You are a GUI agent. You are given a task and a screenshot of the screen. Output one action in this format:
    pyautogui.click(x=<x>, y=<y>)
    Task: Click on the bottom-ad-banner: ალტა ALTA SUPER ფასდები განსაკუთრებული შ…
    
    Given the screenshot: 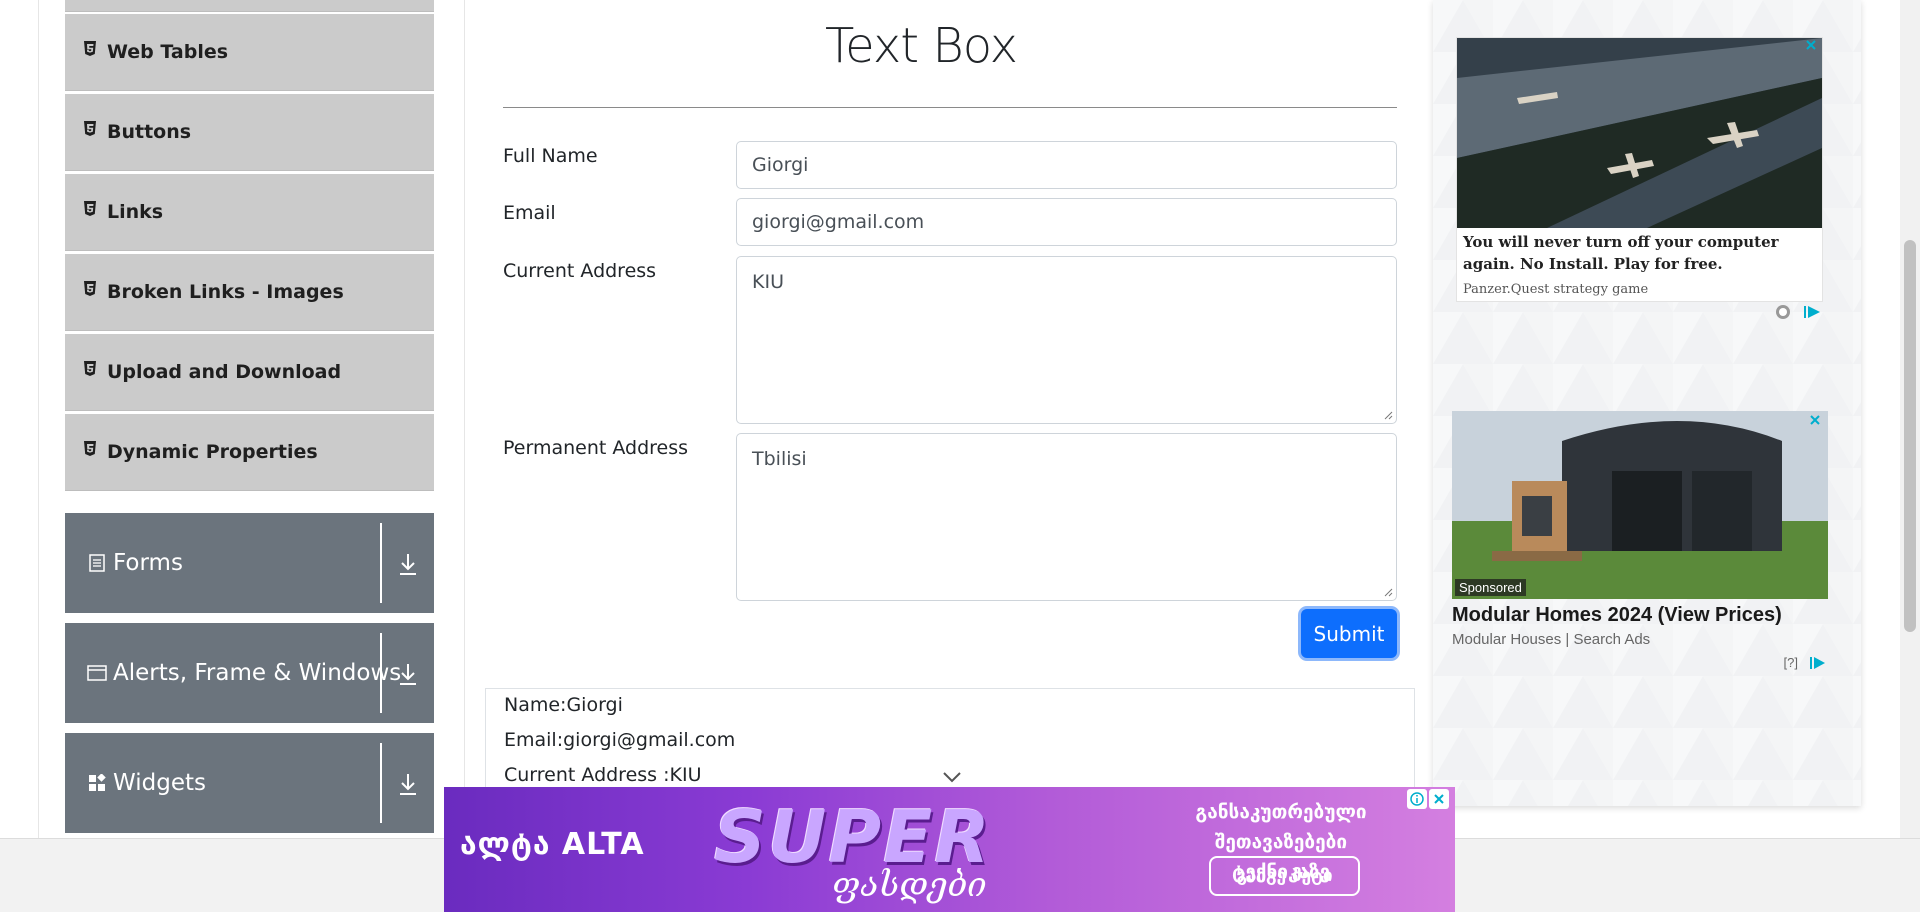 What is the action you would take?
    pyautogui.click(x=949, y=849)
    